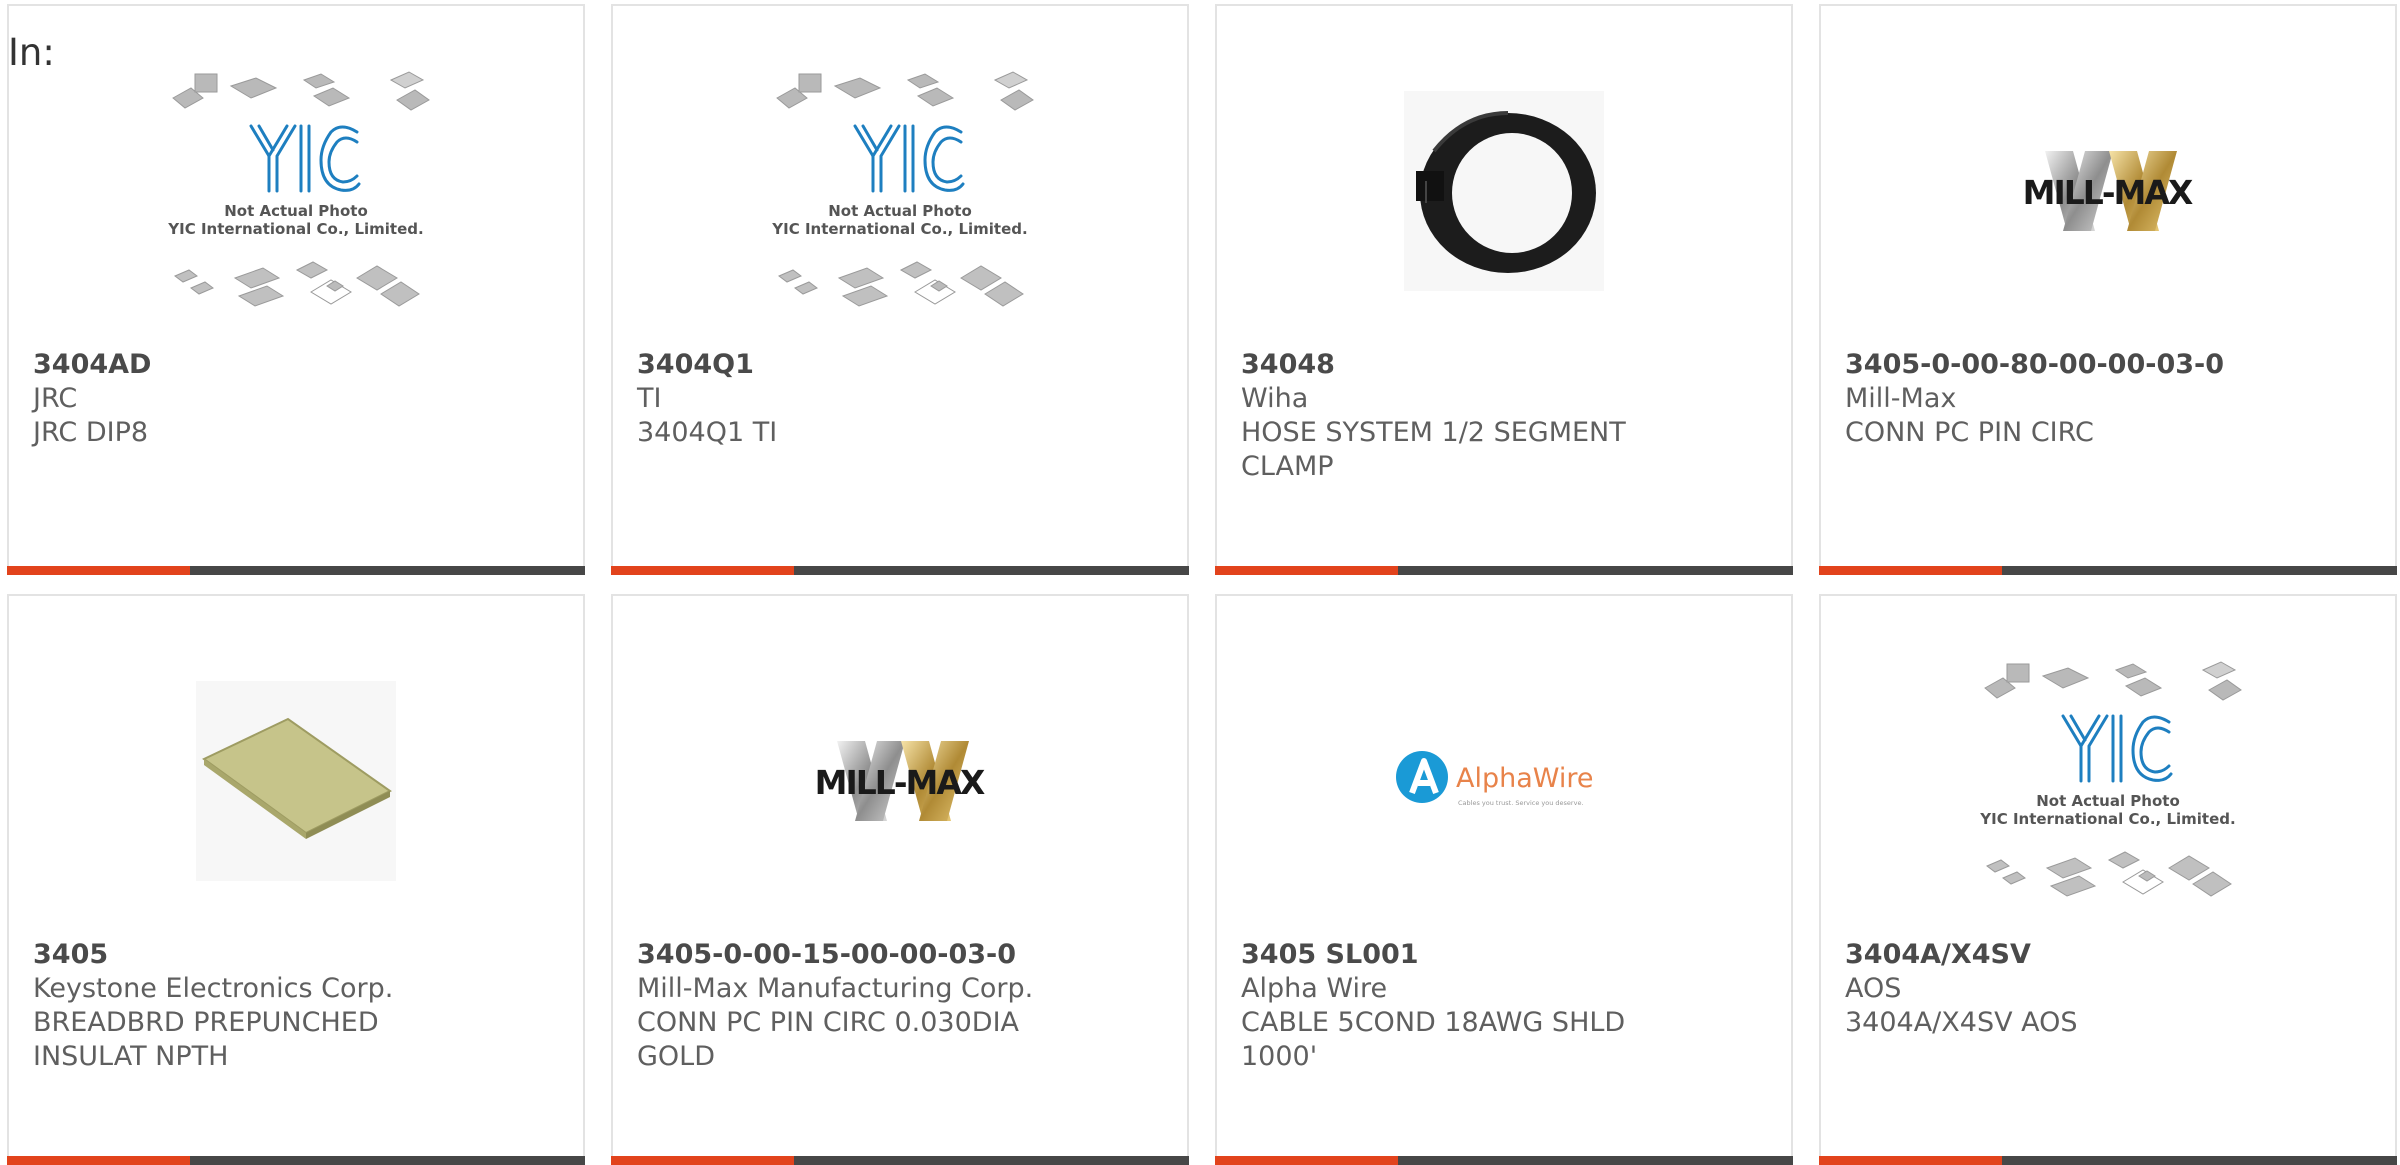  What do you see at coordinates (1901, 398) in the screenshot?
I see `manufacturer: Mill-Max` at bounding box center [1901, 398].